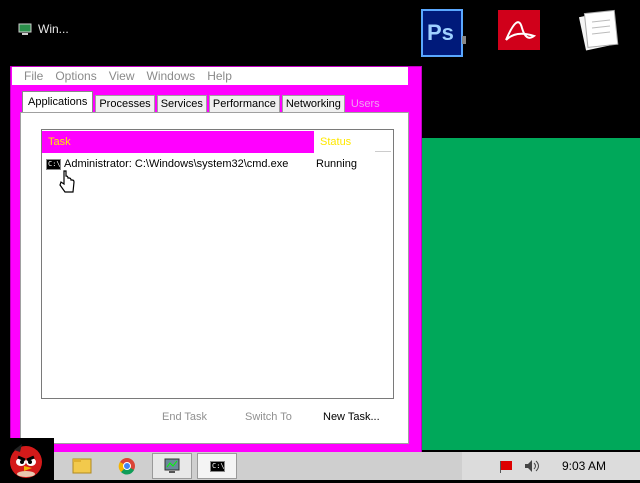  What do you see at coordinates (506, 467) in the screenshot?
I see `flag-icon` at bounding box center [506, 467].